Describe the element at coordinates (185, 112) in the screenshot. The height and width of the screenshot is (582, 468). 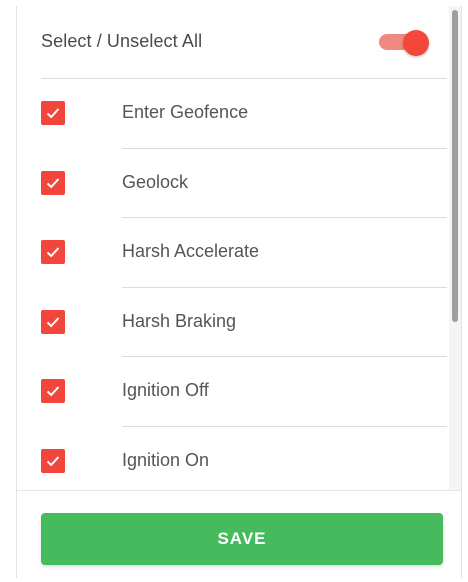
I see `item-label: Enter Geofence` at that location.